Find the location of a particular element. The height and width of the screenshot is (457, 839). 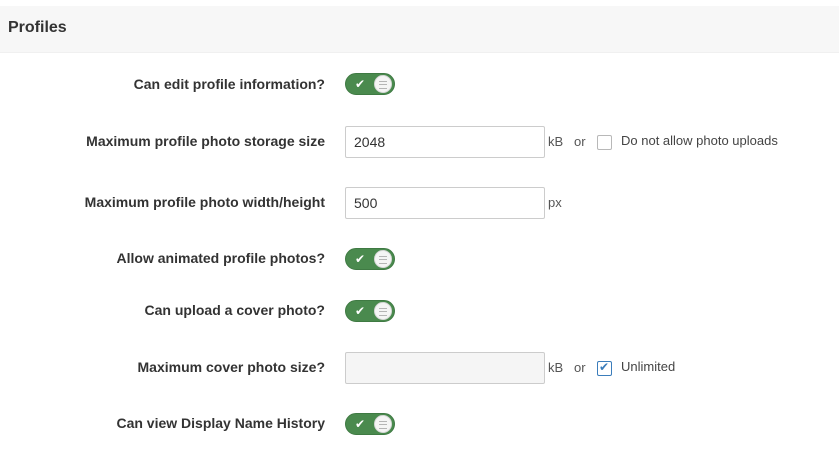

edit-profile-toggle: ✔ is located at coordinates (370, 84).